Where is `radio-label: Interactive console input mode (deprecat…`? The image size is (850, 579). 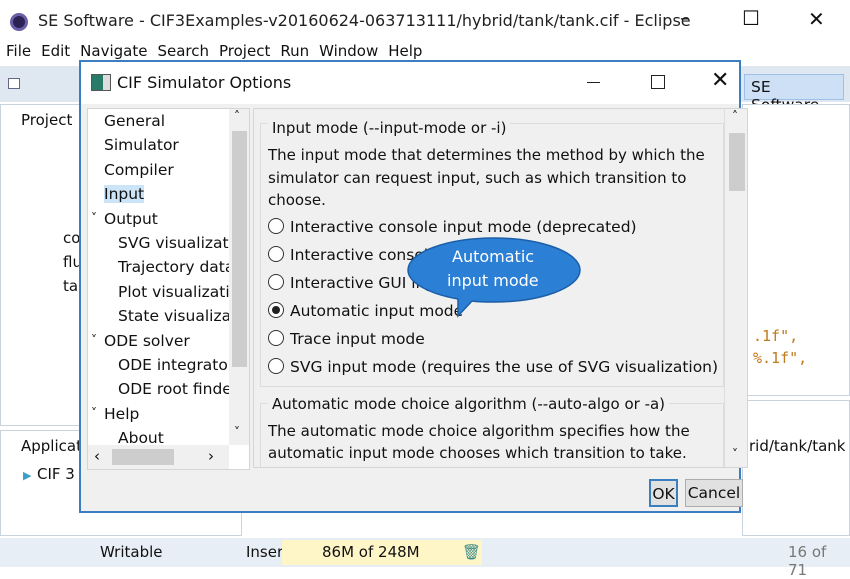
radio-label: Interactive console input mode (deprecat… is located at coordinates (463, 227).